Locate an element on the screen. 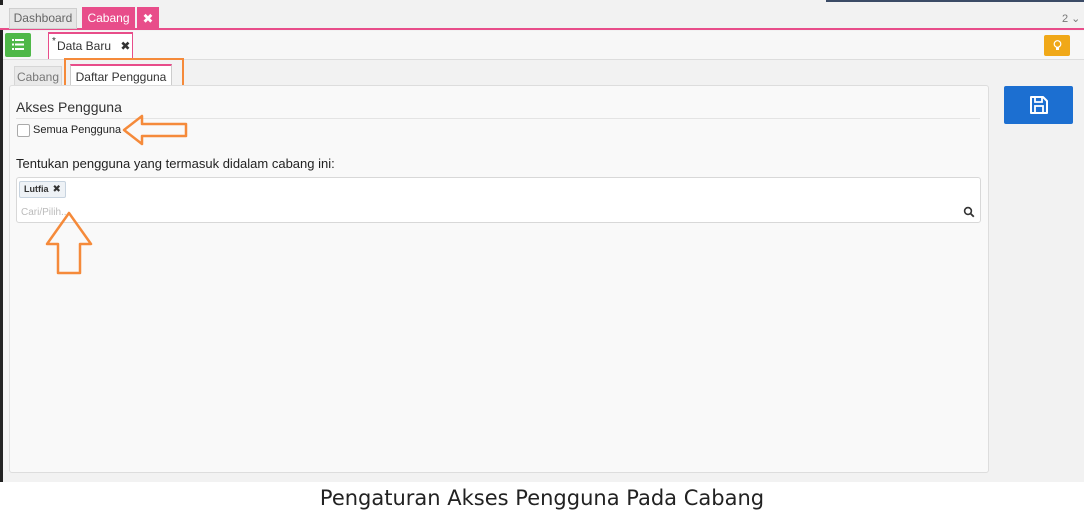 This screenshot has height=517, width=1084. menu-button is located at coordinates (18, 45).